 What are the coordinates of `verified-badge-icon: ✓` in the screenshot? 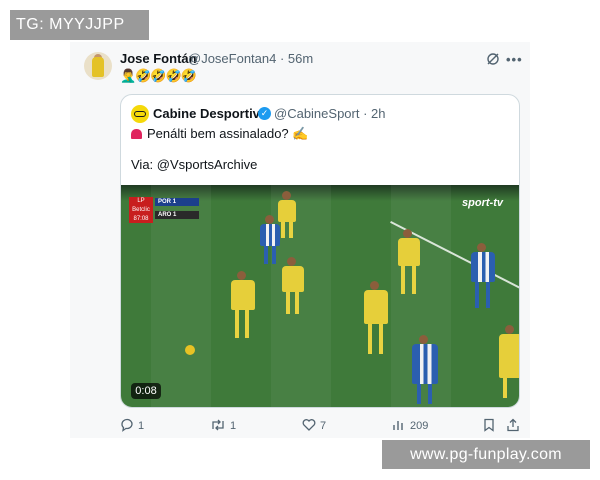 It's located at (264, 113).